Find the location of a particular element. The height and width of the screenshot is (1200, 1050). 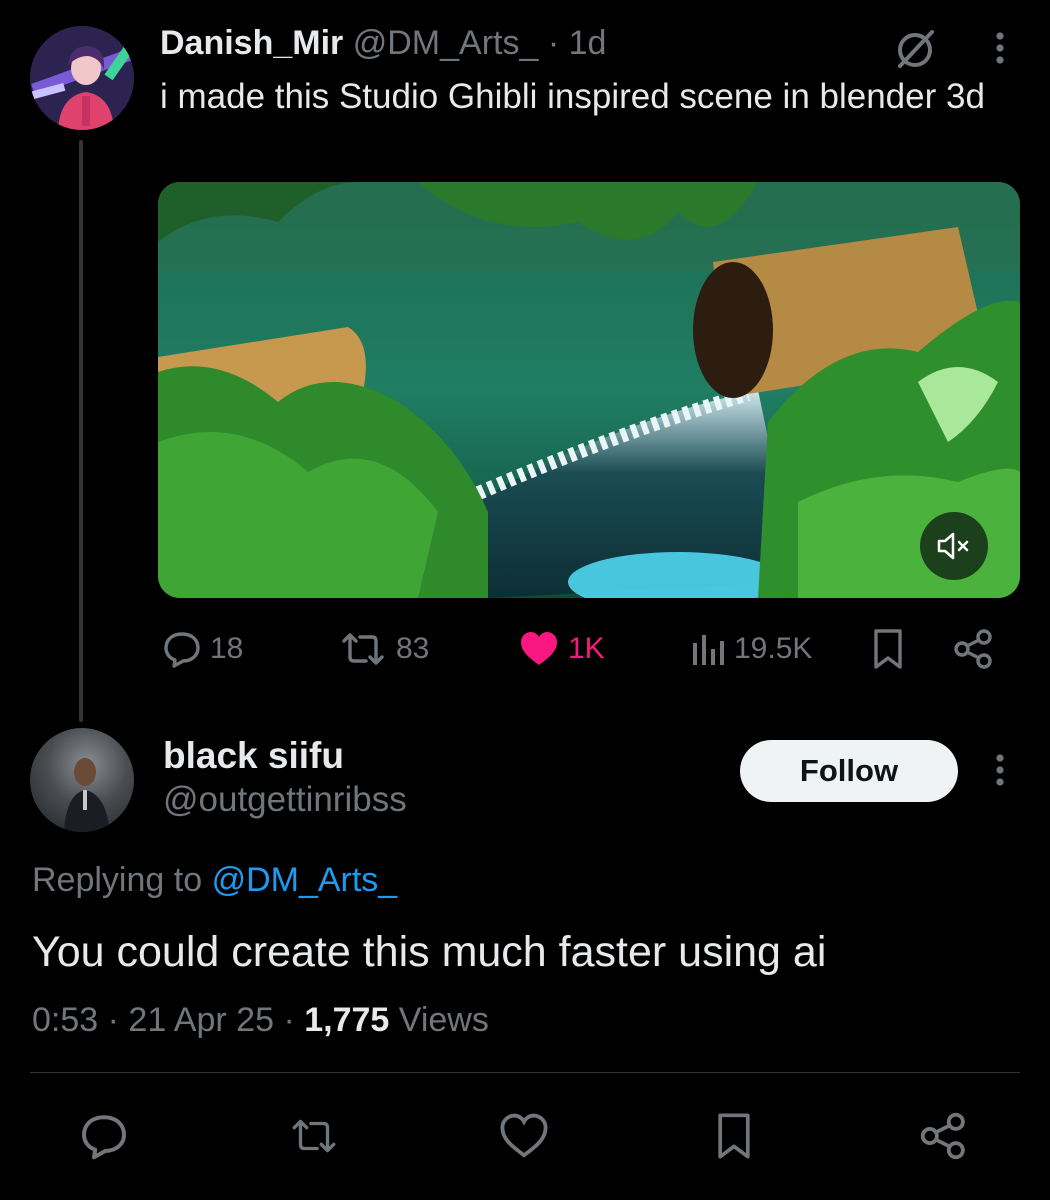

share-action is located at coordinates (974, 649).